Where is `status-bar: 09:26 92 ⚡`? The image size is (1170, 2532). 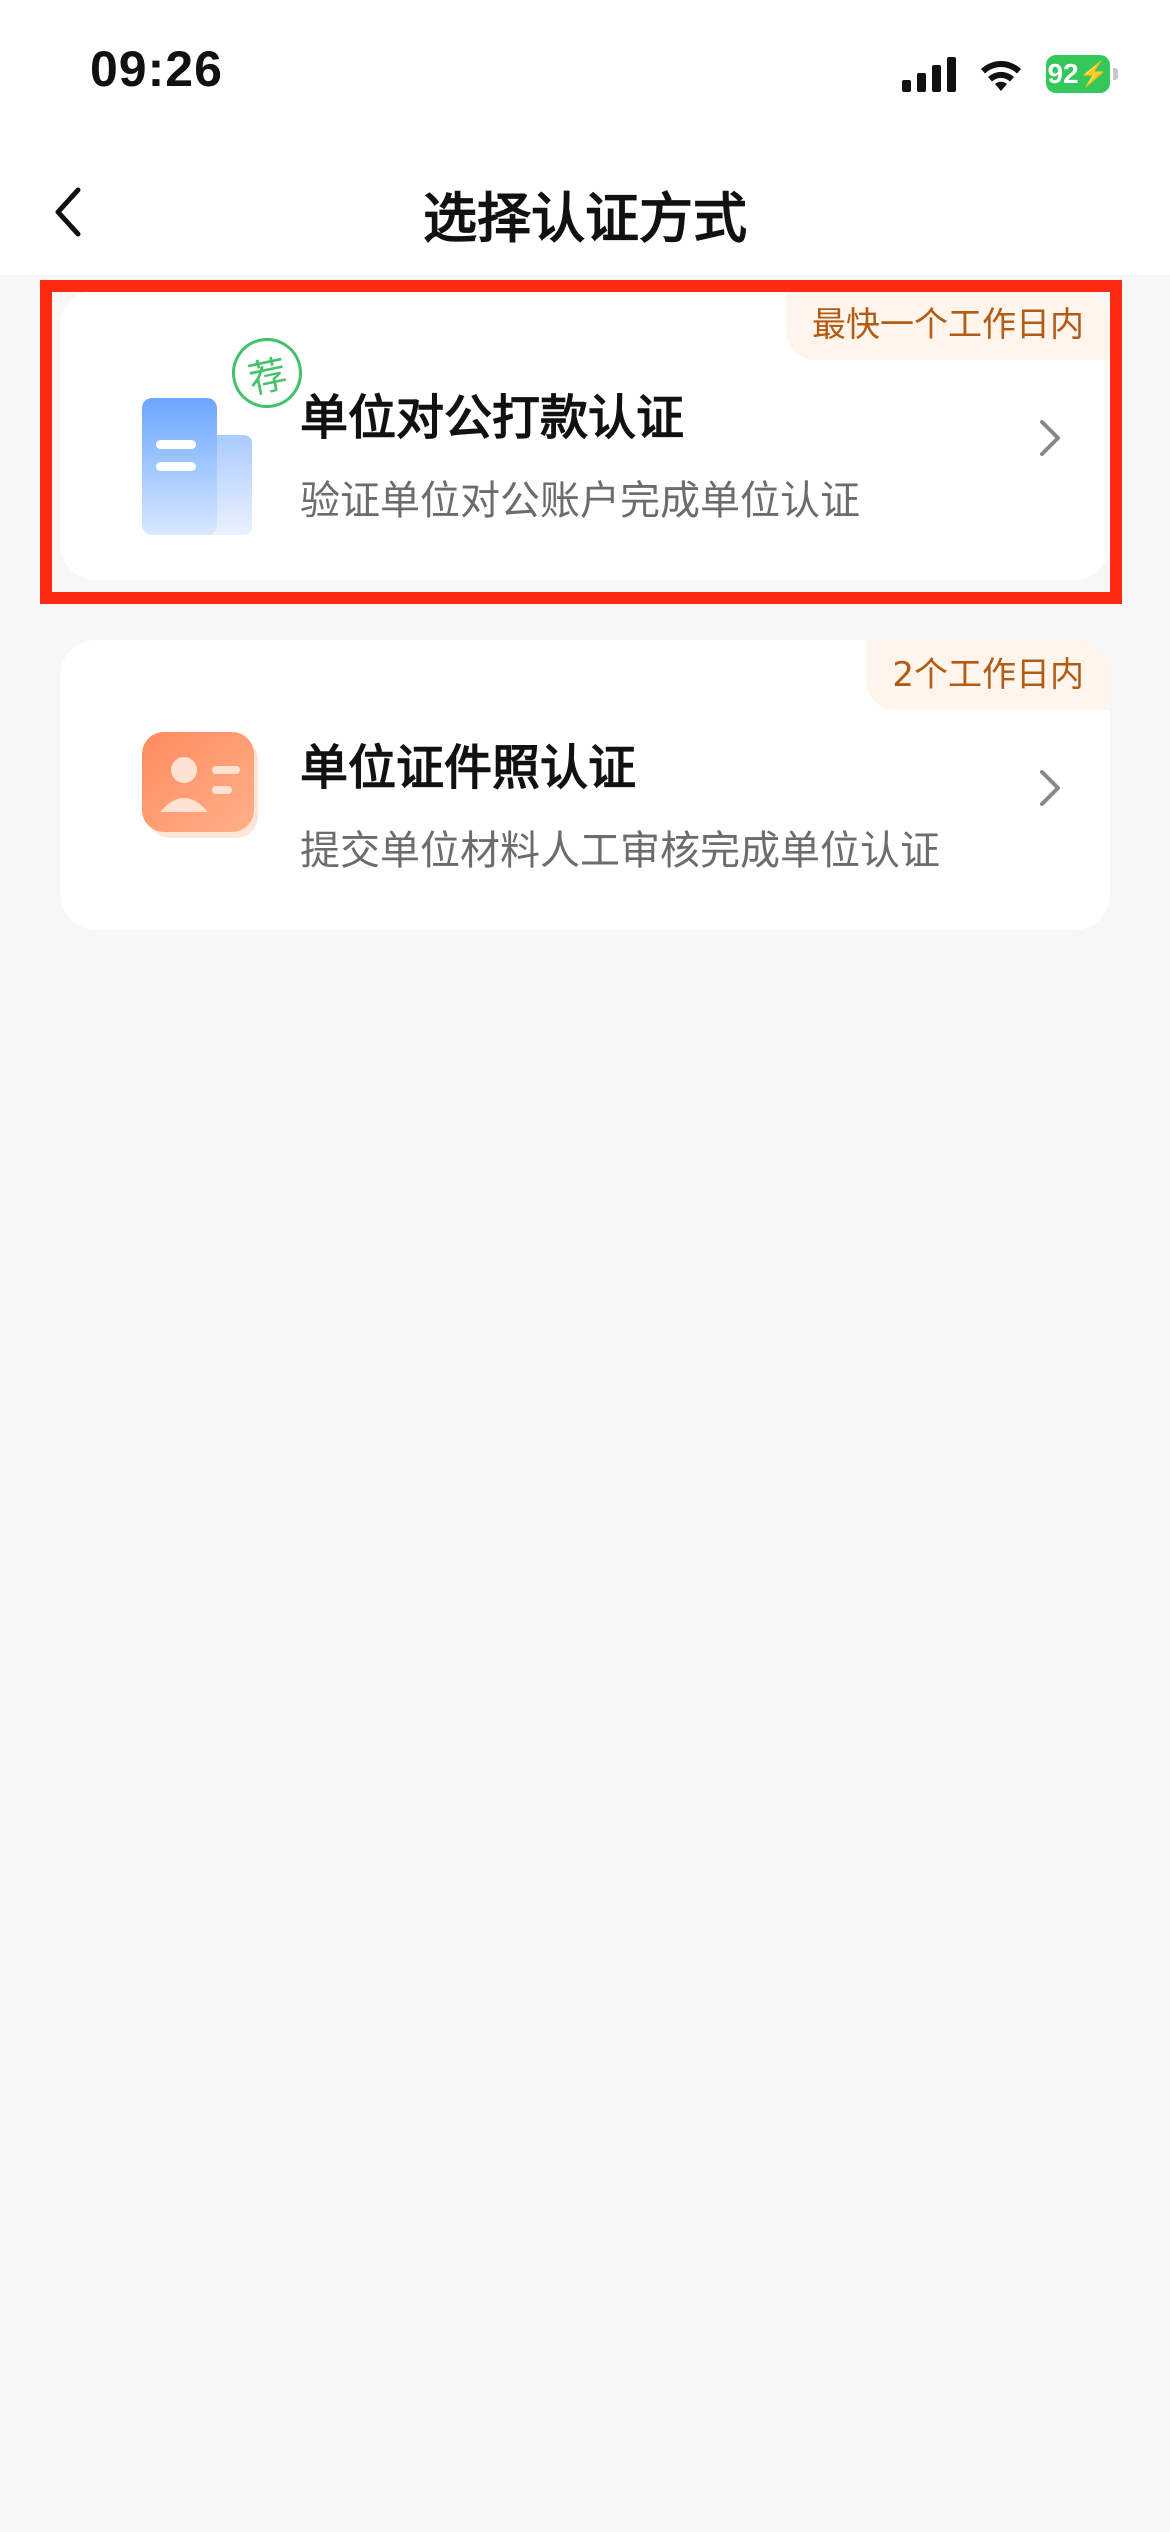
status-bar: 09:26 92 ⚡ is located at coordinates (585, 75).